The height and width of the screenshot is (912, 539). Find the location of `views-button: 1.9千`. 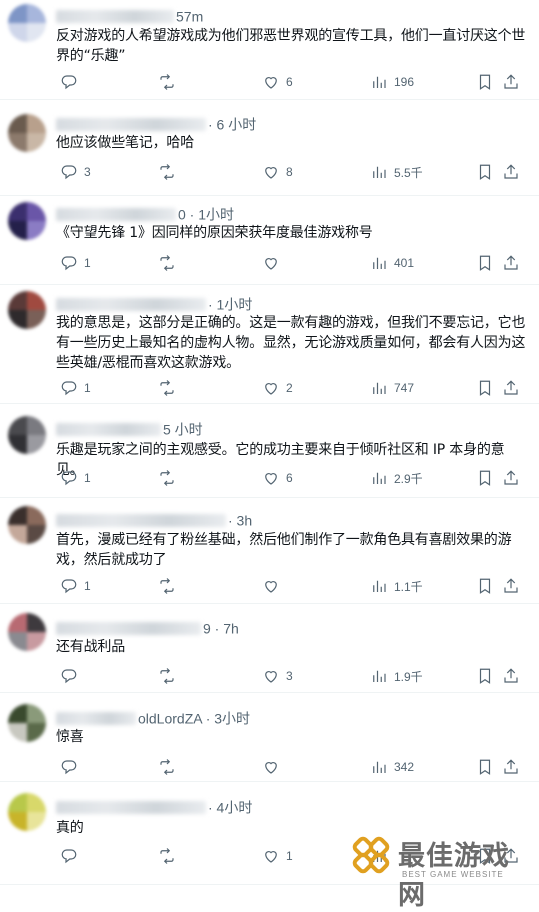

views-button: 1.9千 is located at coordinates (396, 676).